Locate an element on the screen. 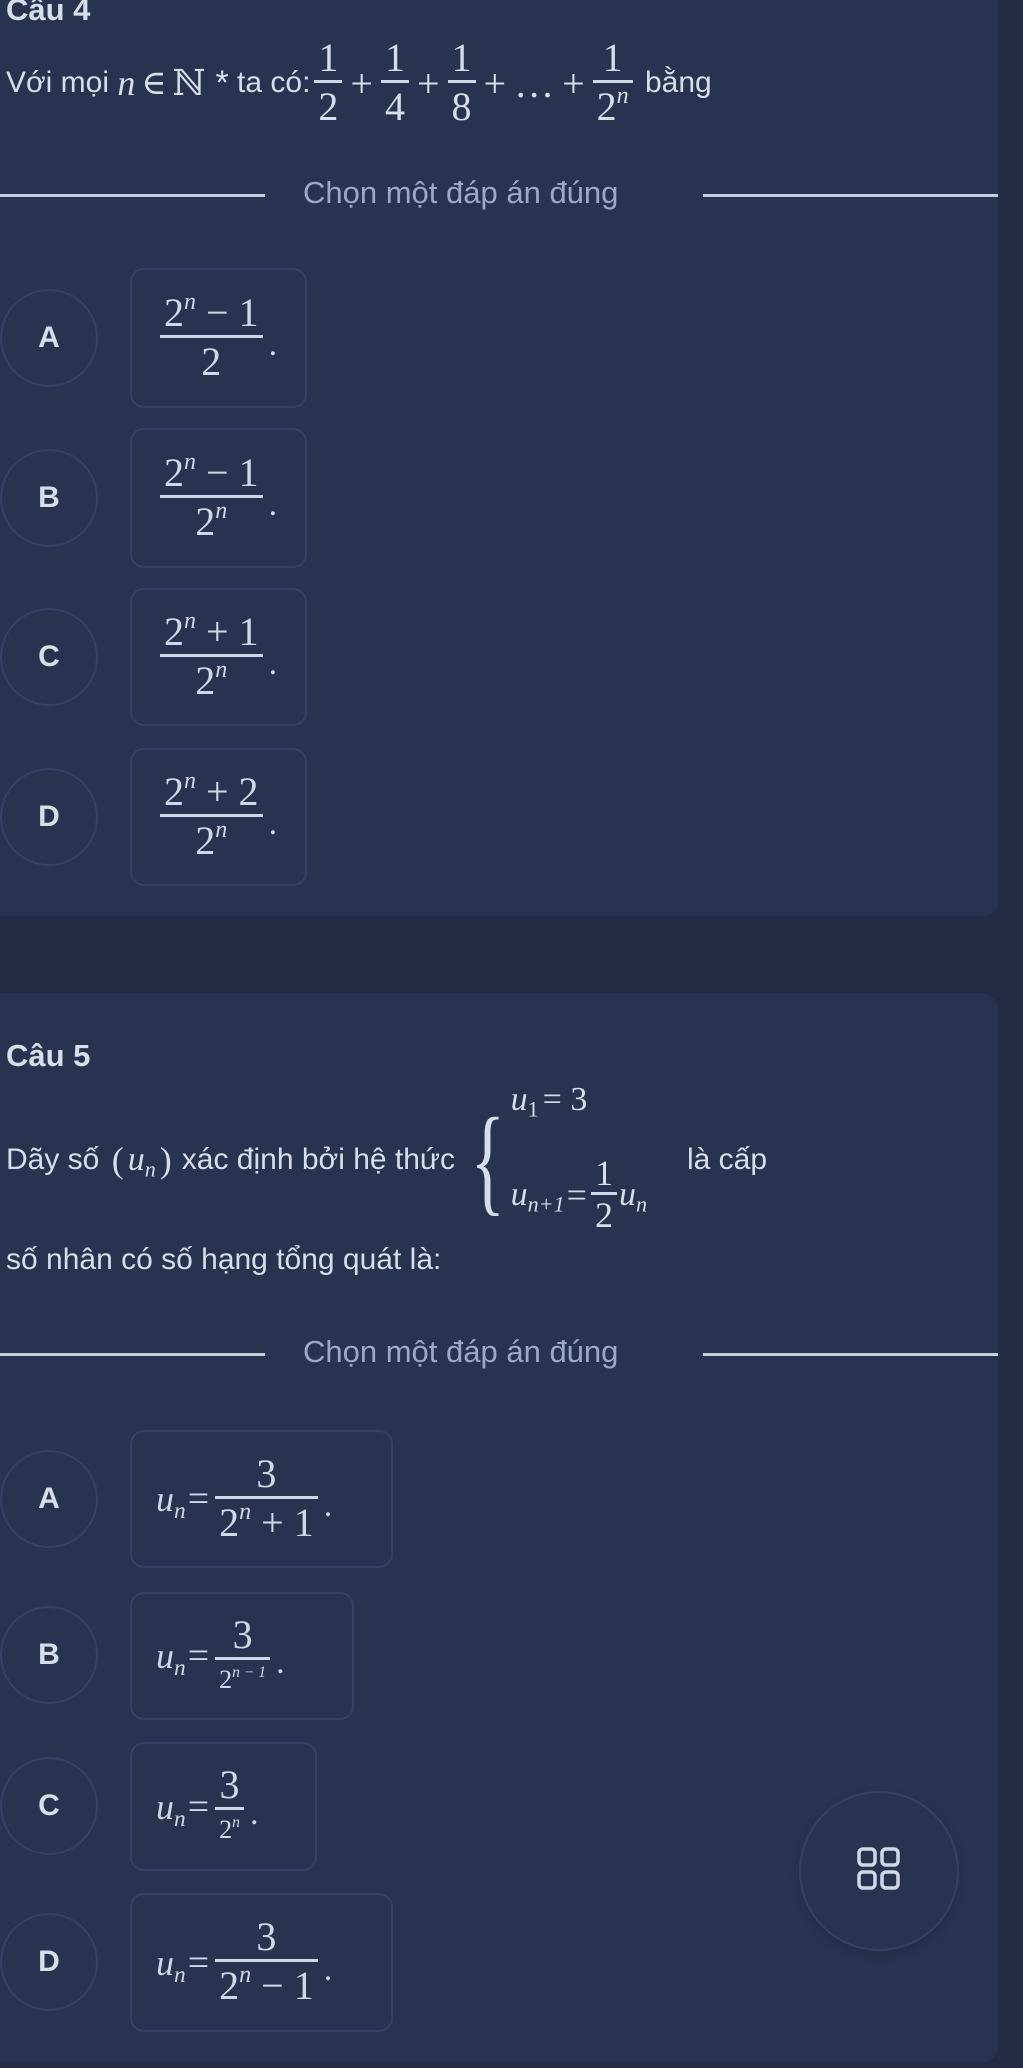 This screenshot has height=2068, width=1023. math-star: * is located at coordinates (222, 82).